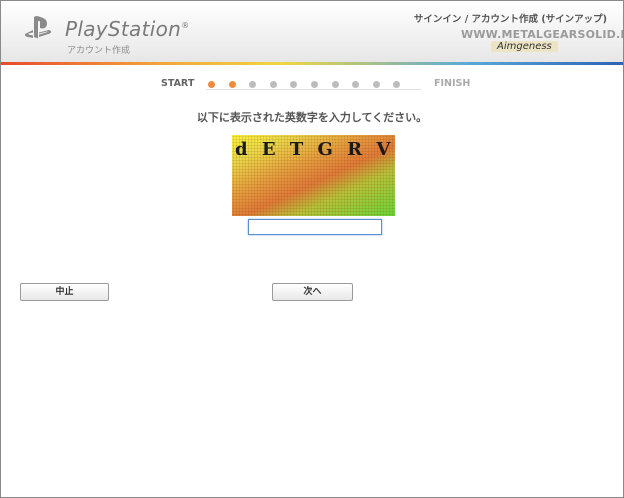 The image size is (624, 498). Describe the element at coordinates (312, 292) in the screenshot. I see `next-button: 次へ` at that location.